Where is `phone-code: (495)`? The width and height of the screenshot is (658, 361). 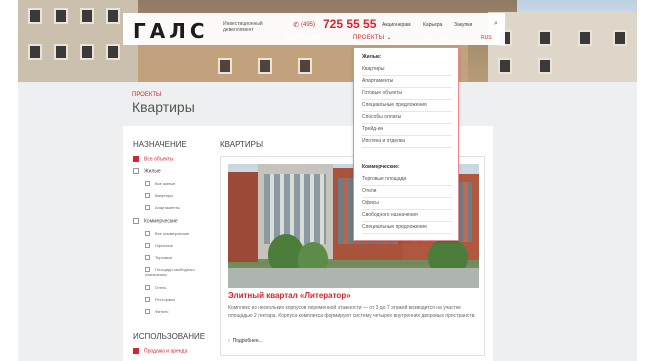
phone-code: (495) is located at coordinates (308, 25).